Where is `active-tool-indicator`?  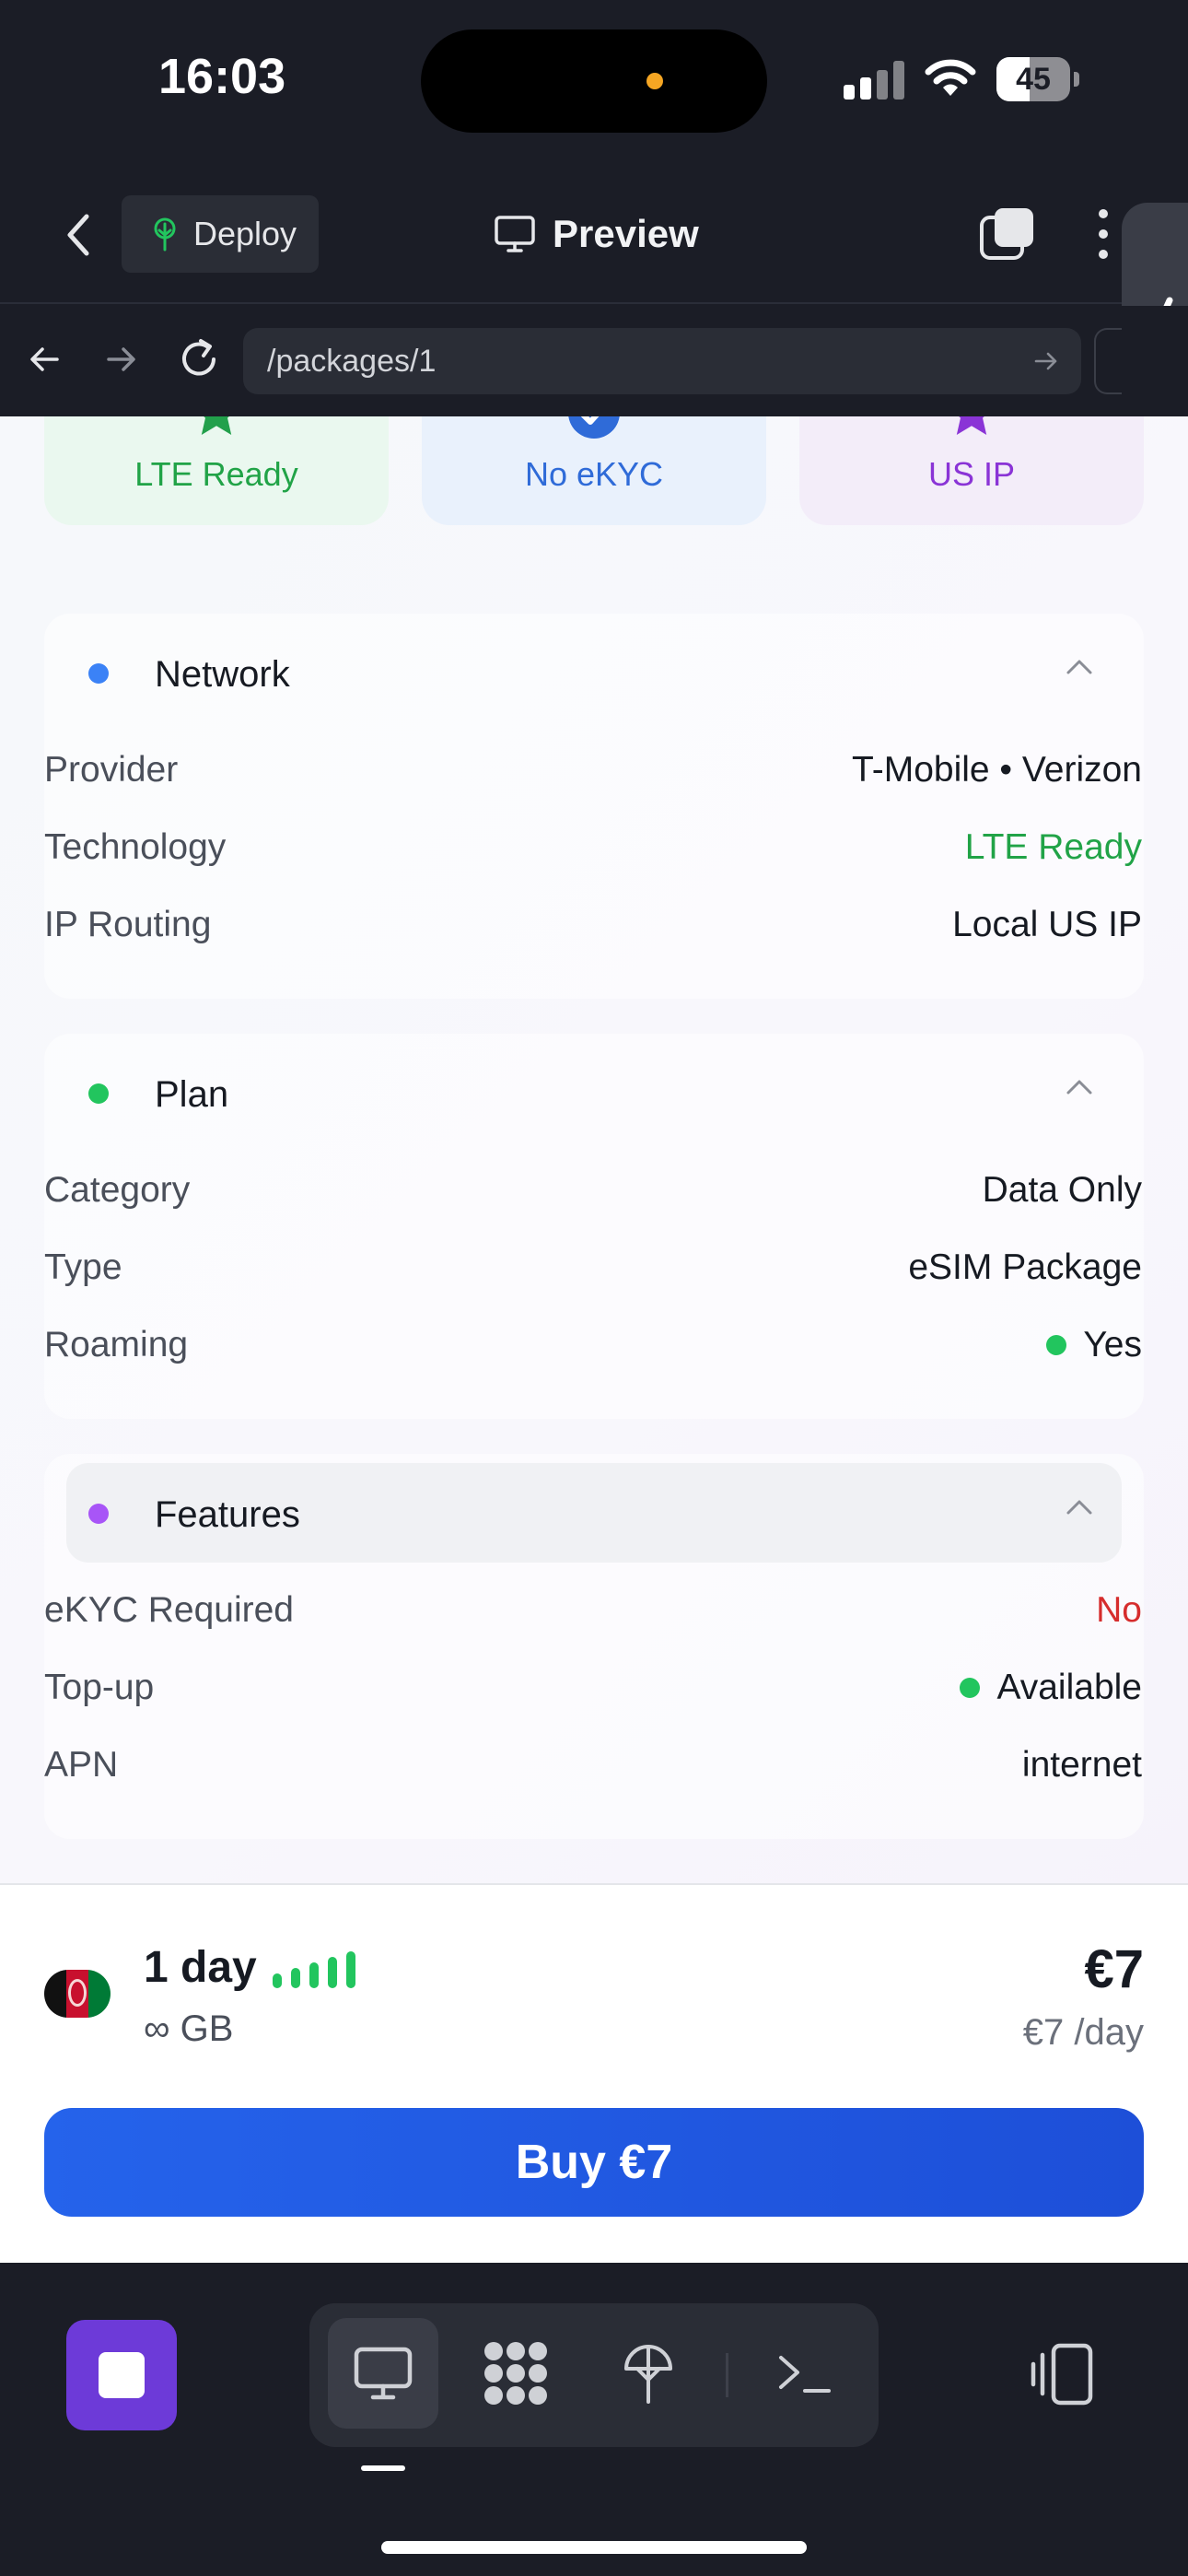
active-tool-indicator is located at coordinates (383, 2468).